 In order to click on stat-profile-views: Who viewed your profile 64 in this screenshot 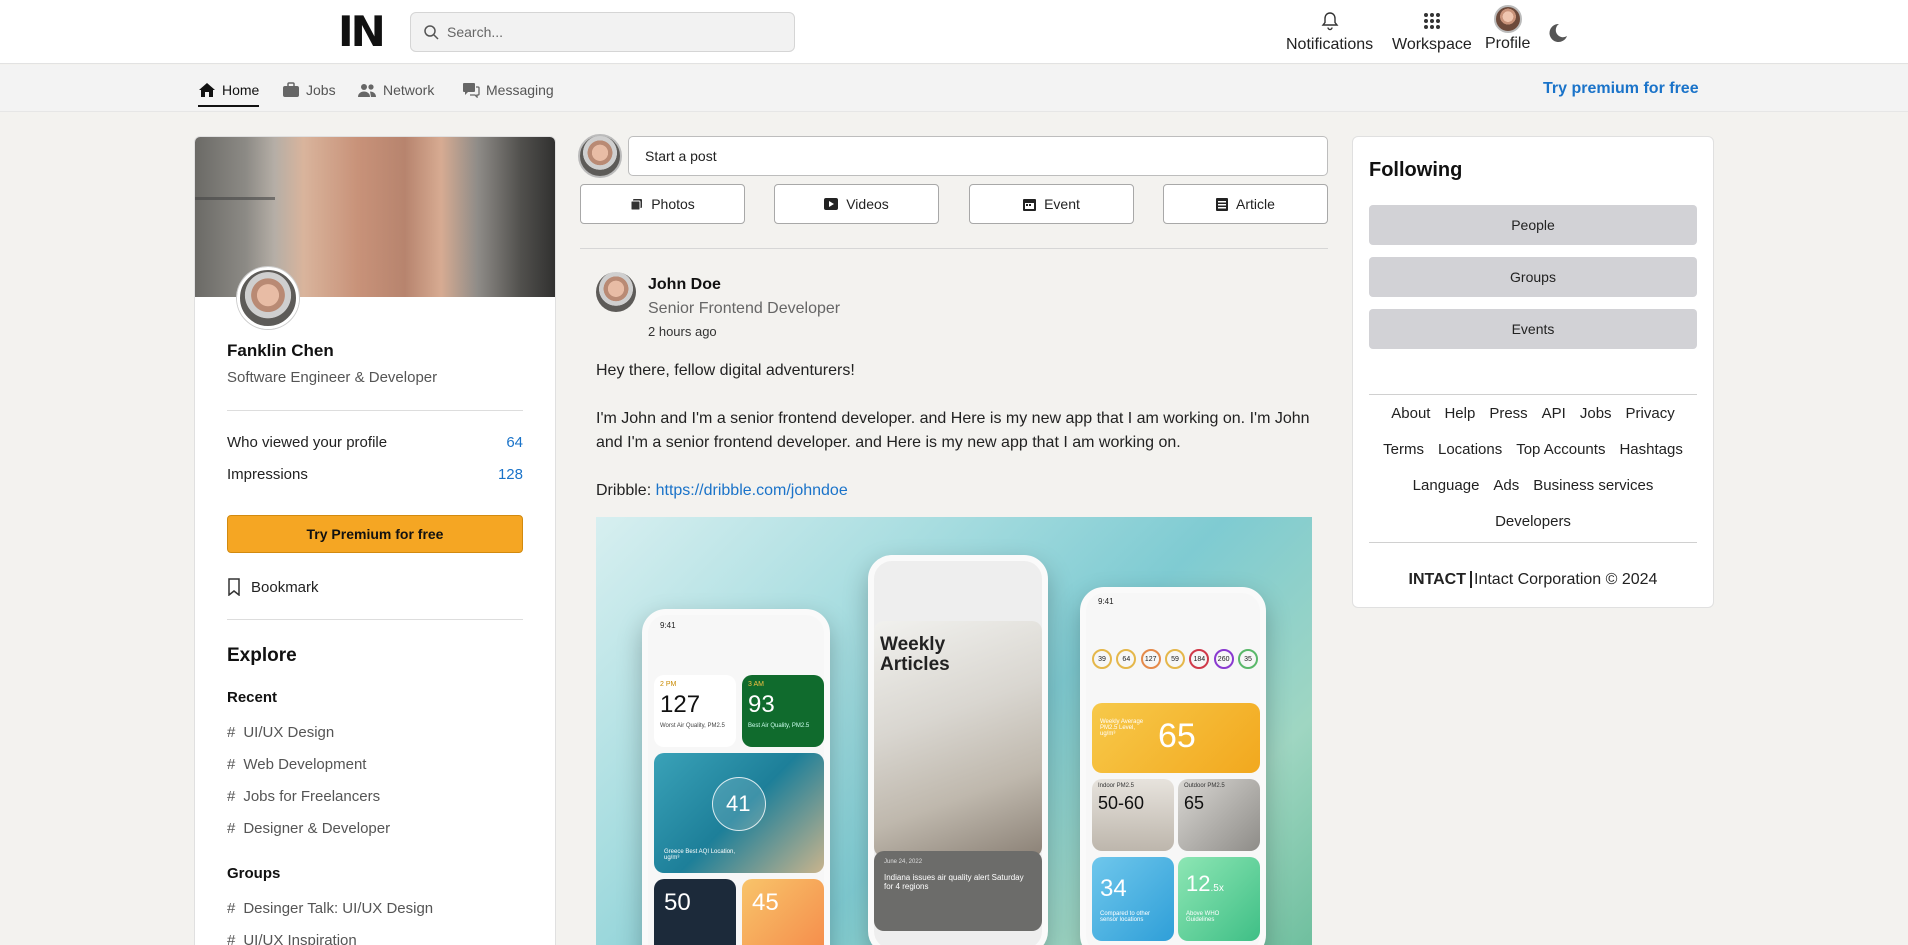, I will do `click(375, 442)`.